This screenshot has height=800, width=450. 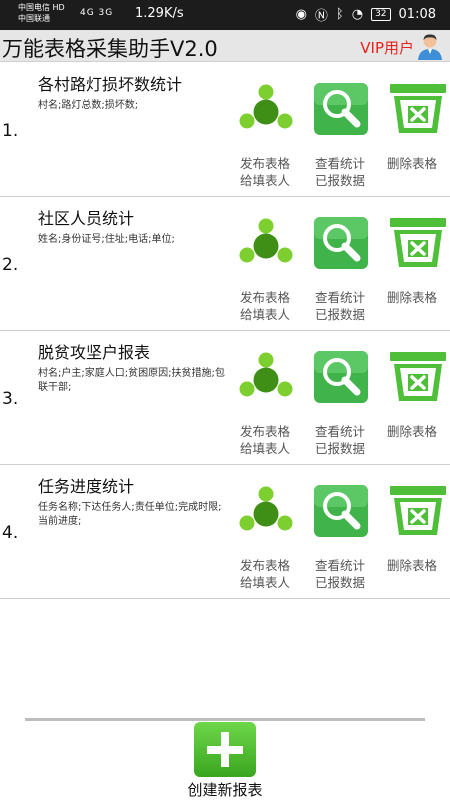 I want to click on form-index: 2., so click(x=10, y=265).